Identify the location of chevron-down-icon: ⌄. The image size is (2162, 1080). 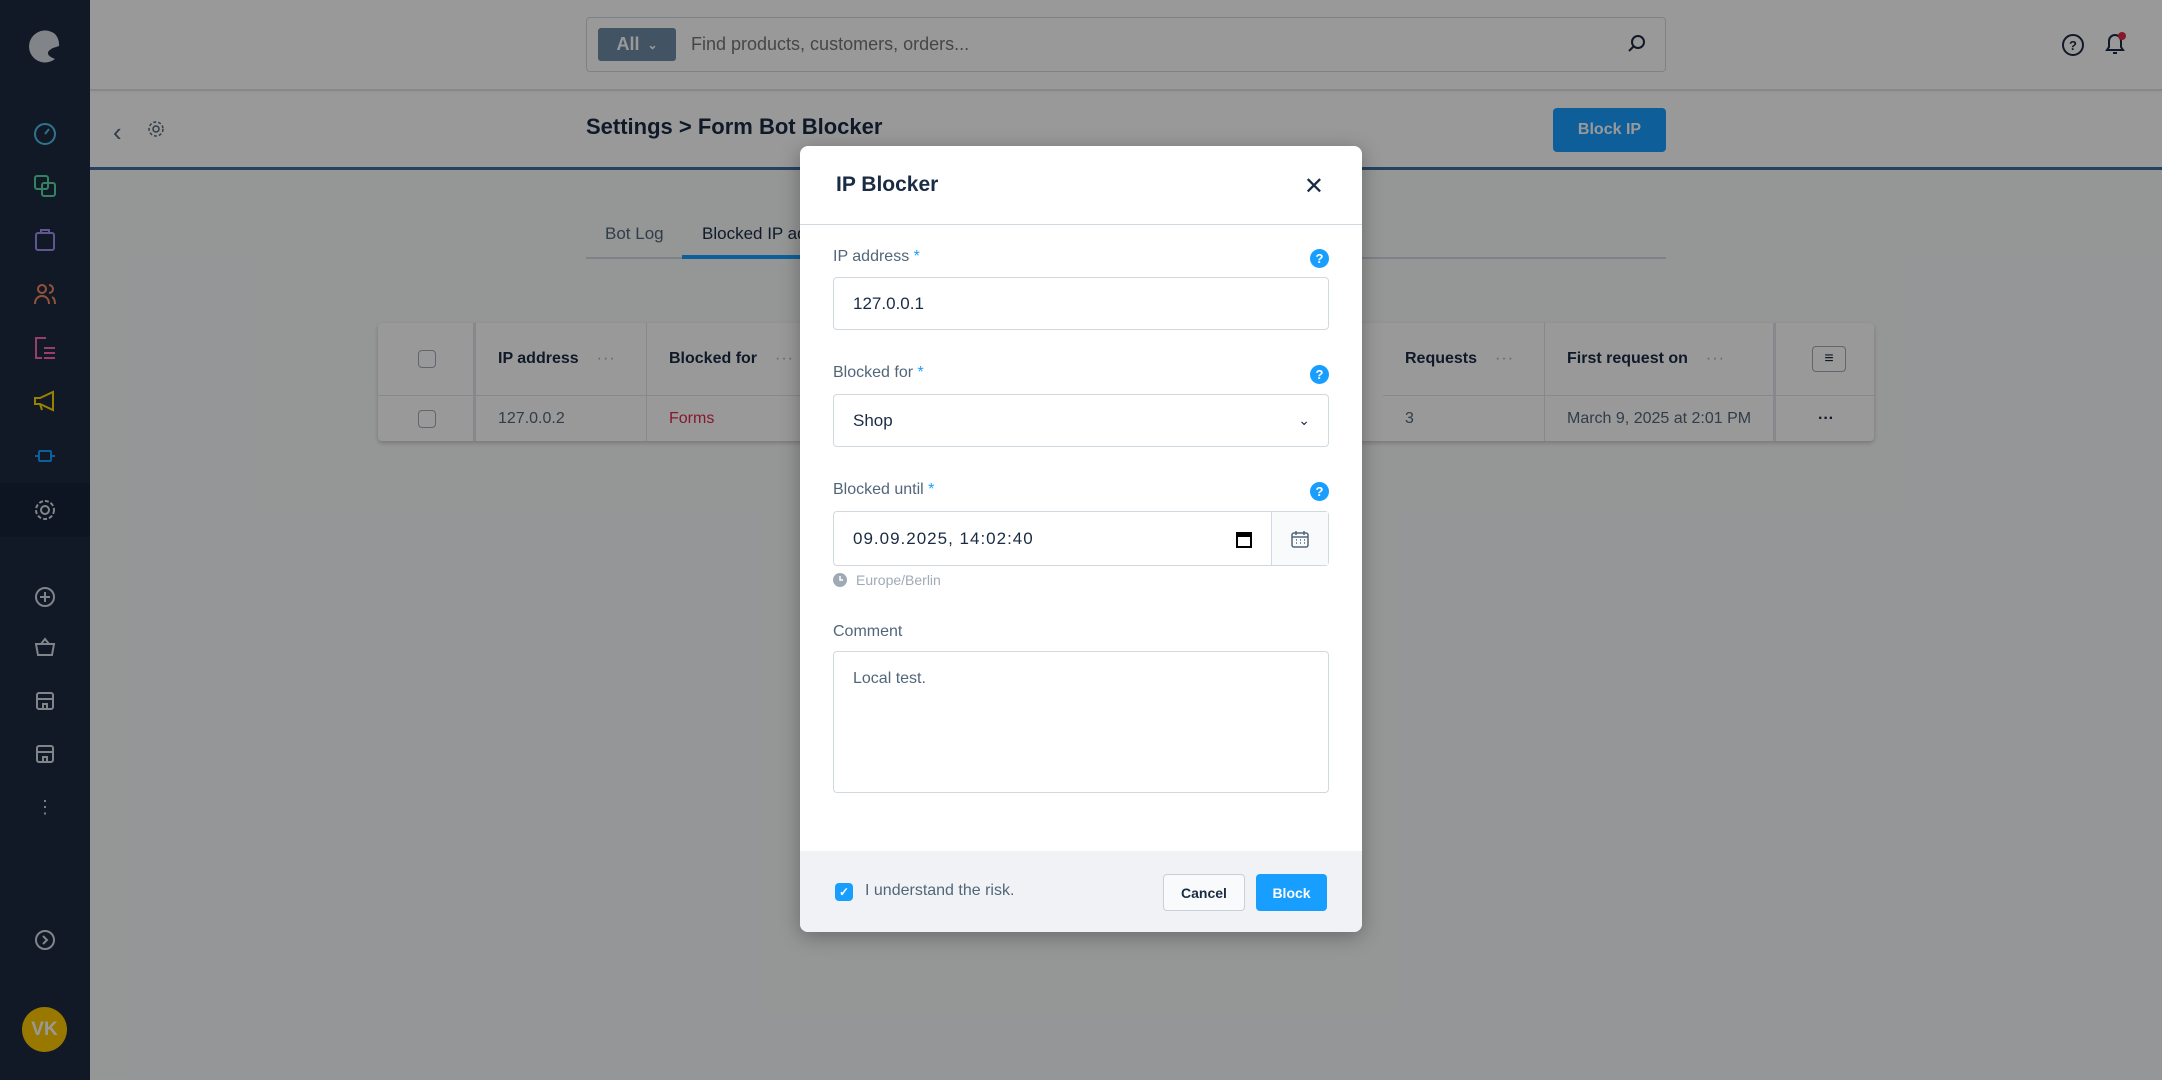
(1304, 420).